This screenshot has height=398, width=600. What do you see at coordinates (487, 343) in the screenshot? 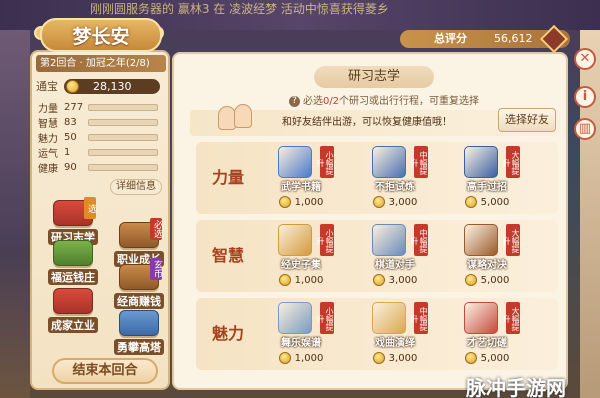
I see `activity-name: 才艺切磋` at bounding box center [487, 343].